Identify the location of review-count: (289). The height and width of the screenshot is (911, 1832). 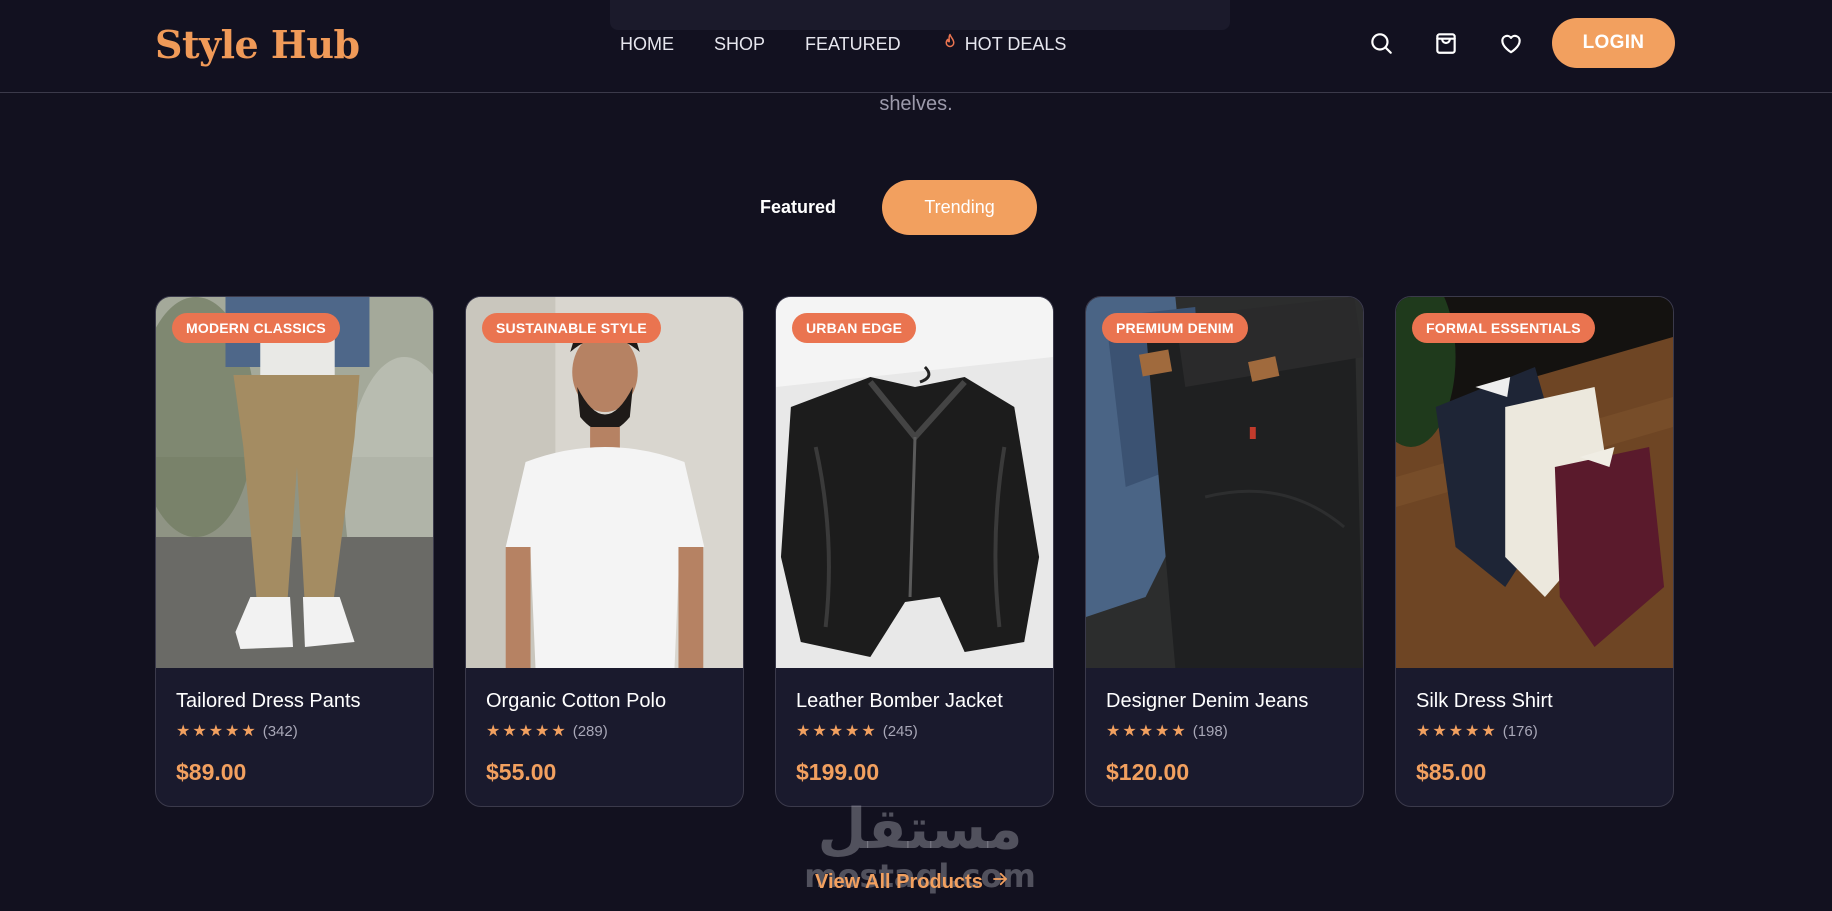
(590, 731).